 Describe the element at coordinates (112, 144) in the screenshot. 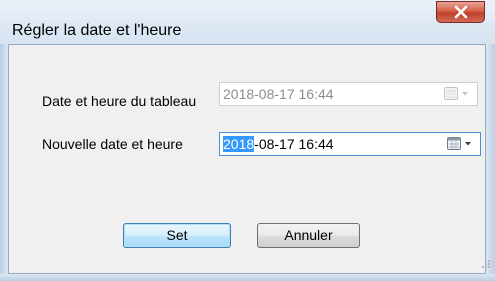

I see `new-datetime-label: Nouvelle date et heure` at that location.